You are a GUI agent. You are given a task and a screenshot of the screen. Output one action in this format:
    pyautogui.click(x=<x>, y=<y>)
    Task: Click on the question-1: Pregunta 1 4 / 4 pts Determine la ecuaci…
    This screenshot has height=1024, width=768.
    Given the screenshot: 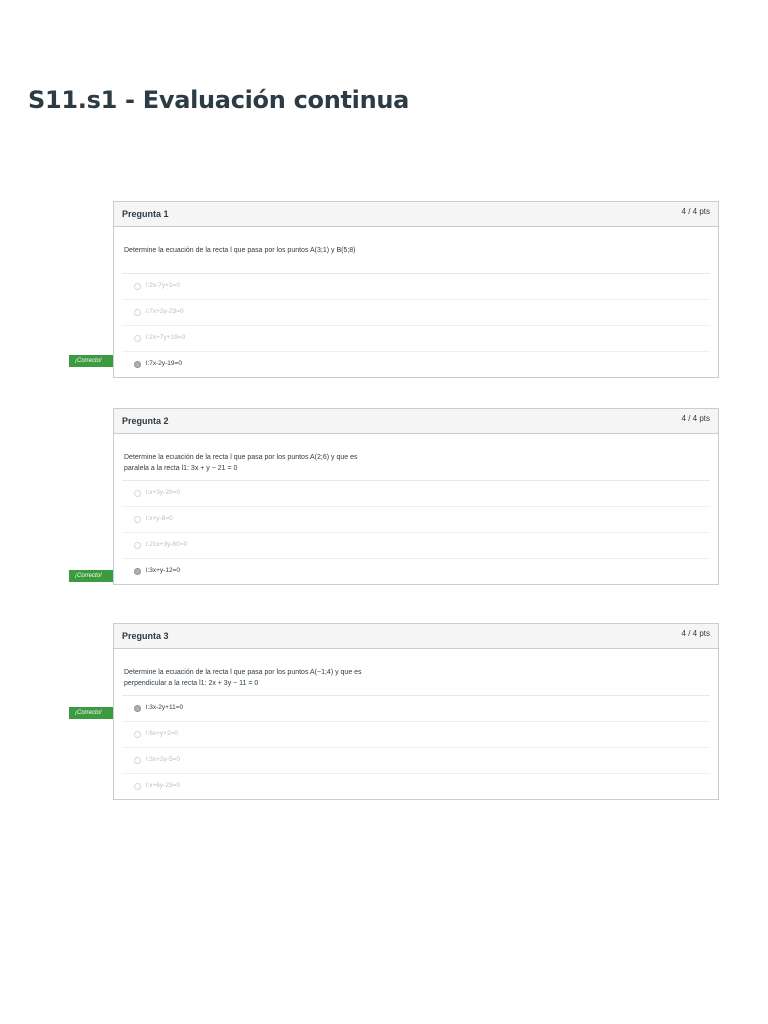 What is the action you would take?
    pyautogui.click(x=416, y=289)
    